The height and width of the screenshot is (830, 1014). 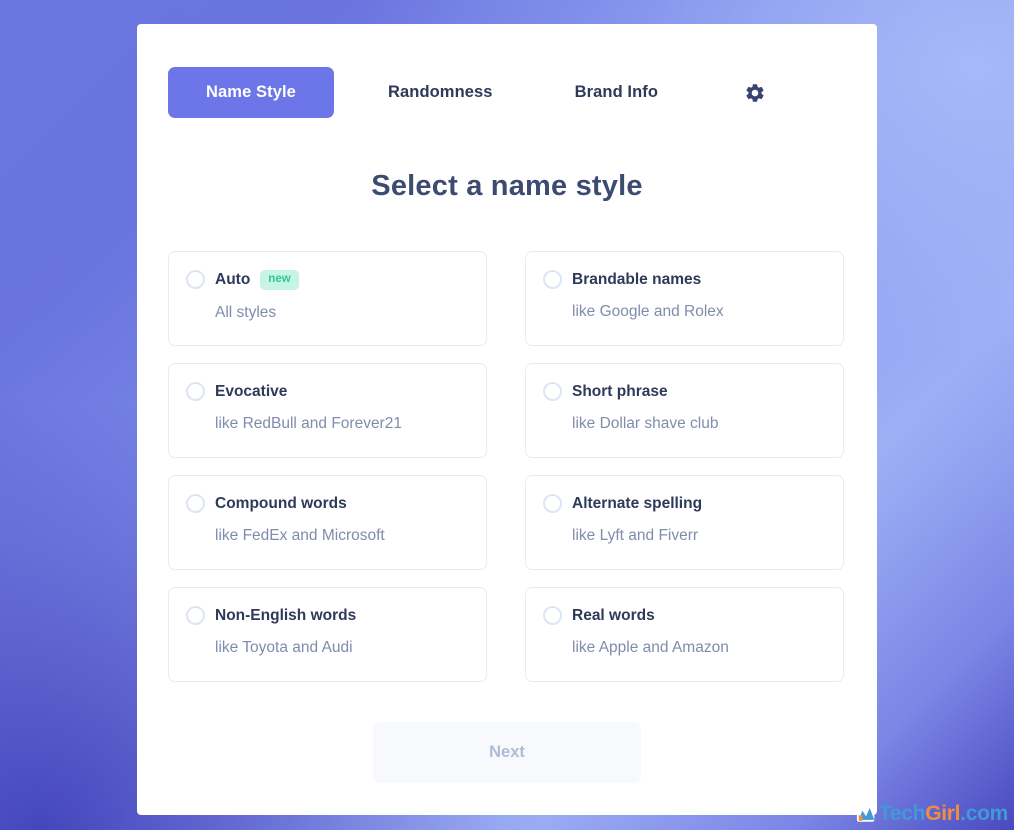 I want to click on radio-auto, so click(x=195, y=280).